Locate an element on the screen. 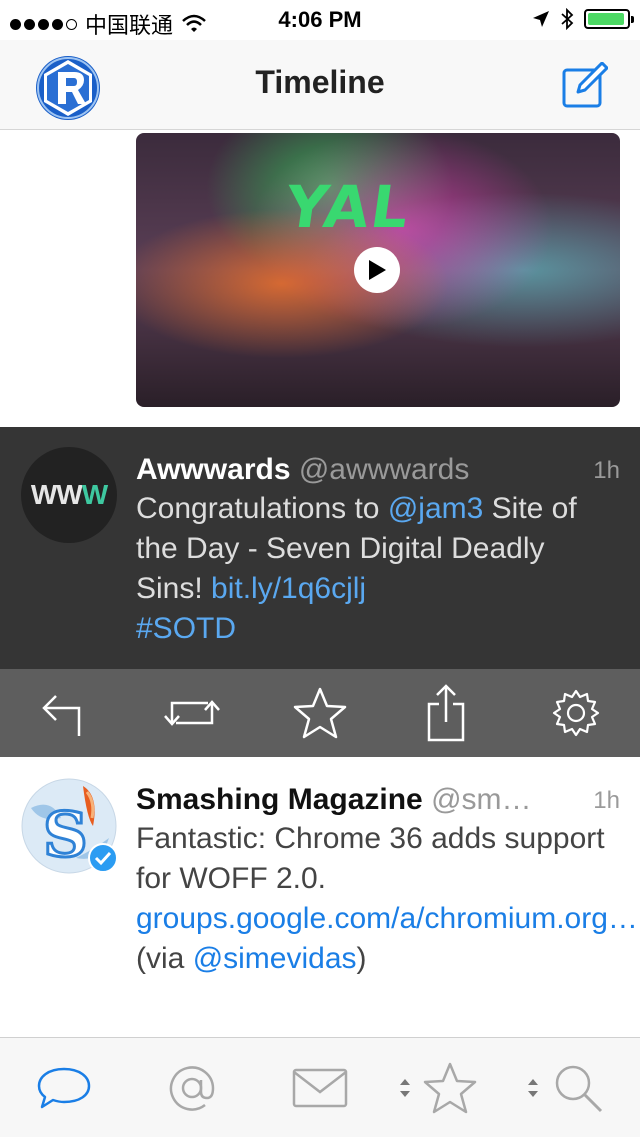  svg-text: S is located at coordinates (65, 834).